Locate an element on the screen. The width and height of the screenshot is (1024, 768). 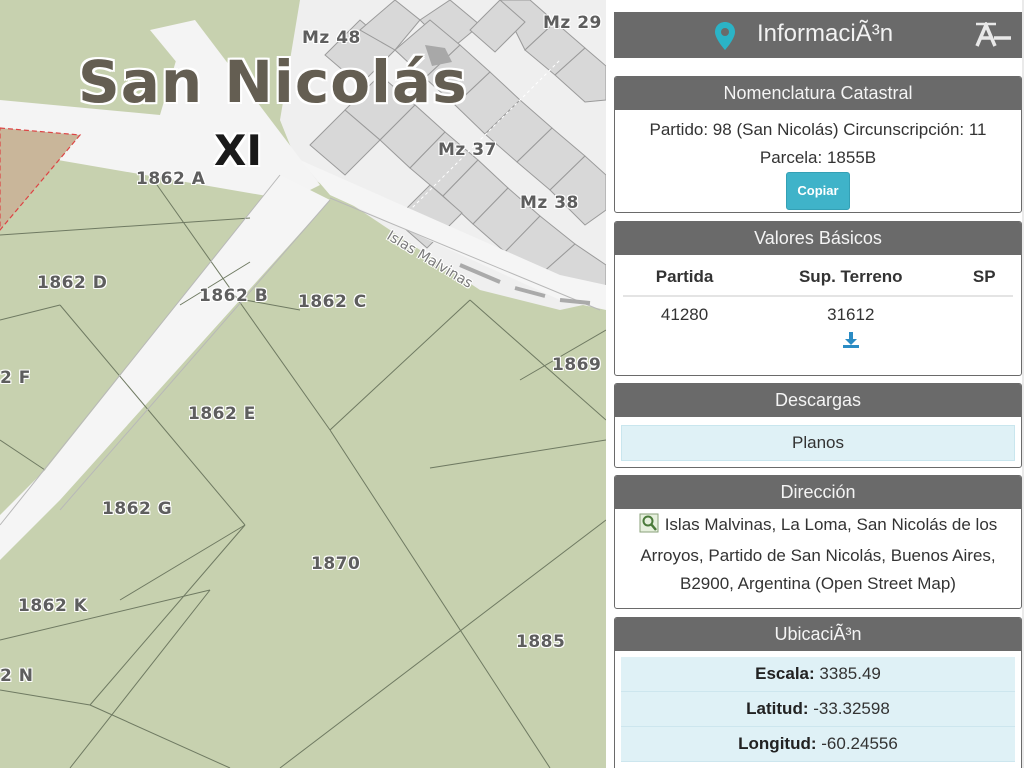
partida-value: 41280 is located at coordinates (684, 314).